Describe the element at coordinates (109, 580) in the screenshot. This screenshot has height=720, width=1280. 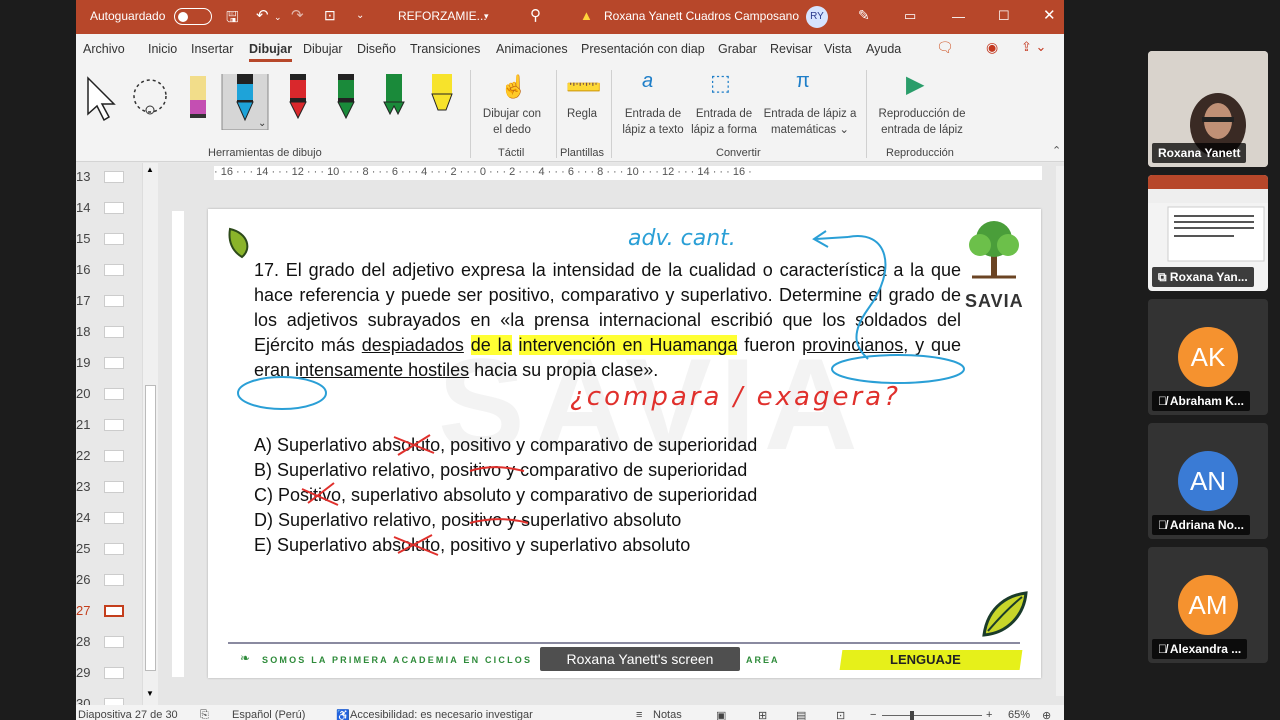
I see `slide-thumbnail: 26` at that location.